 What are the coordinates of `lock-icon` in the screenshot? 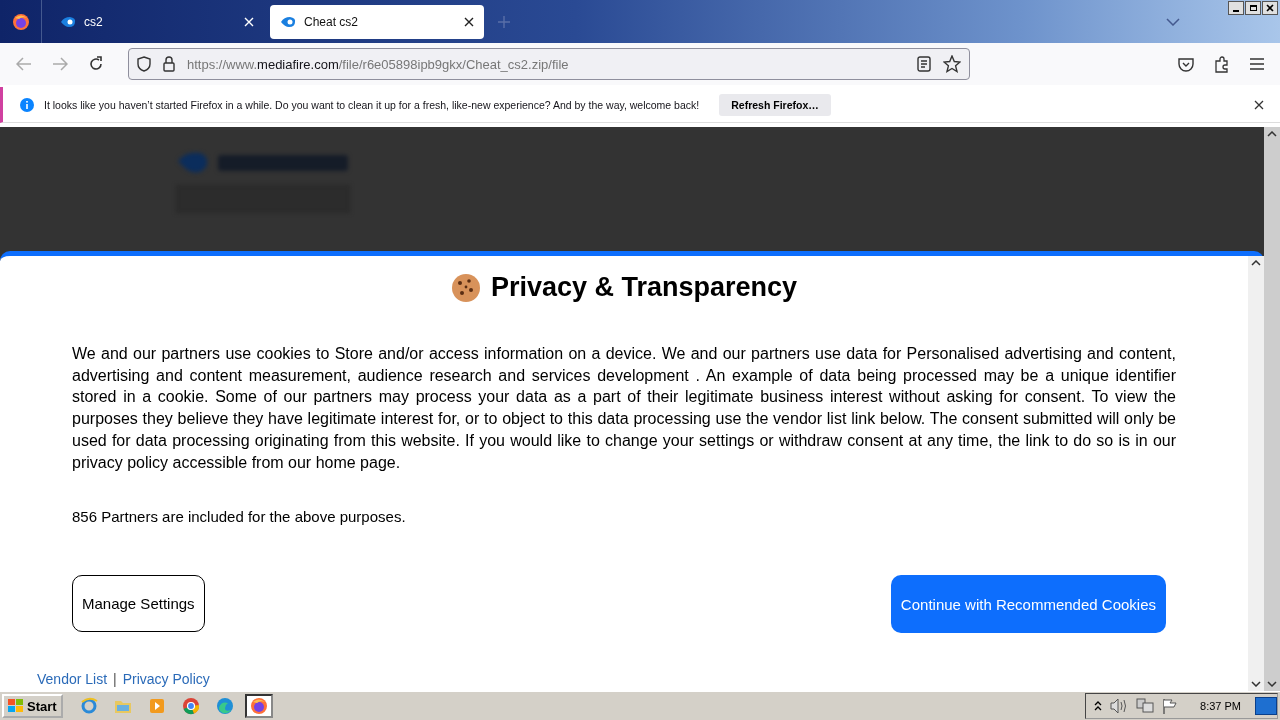 It's located at (169, 64).